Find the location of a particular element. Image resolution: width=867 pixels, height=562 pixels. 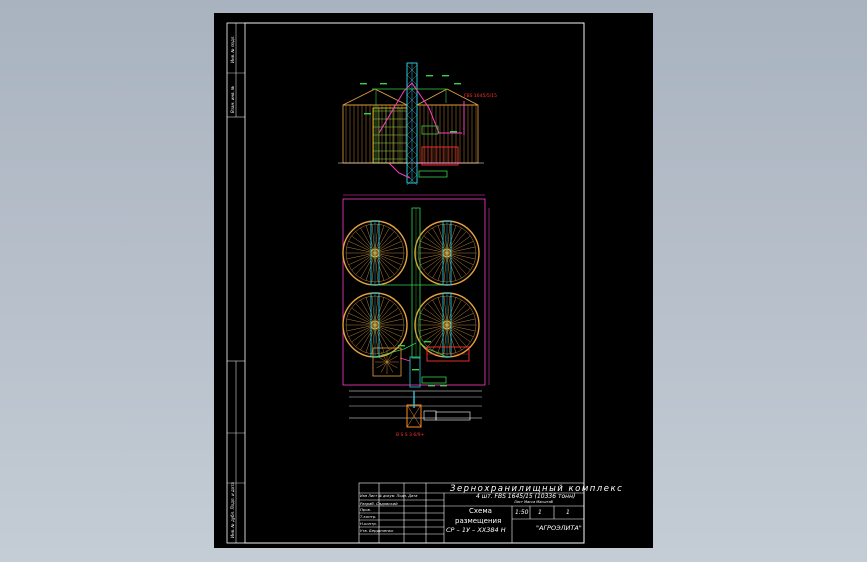

company-name: "АГРОЭЛИТА" is located at coordinates (559, 528).